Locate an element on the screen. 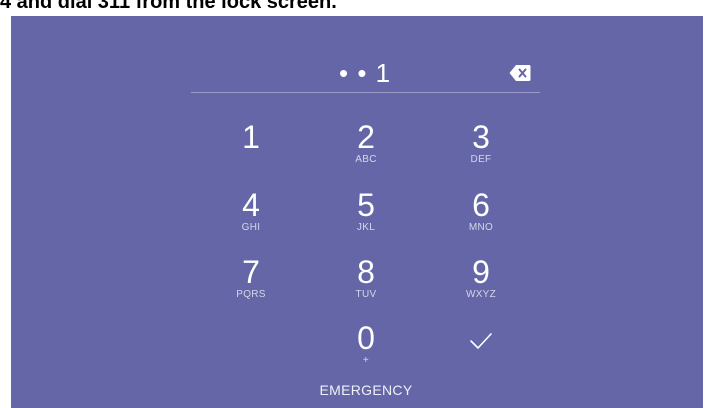  key-5: 5 JKL is located at coordinates (366, 216).